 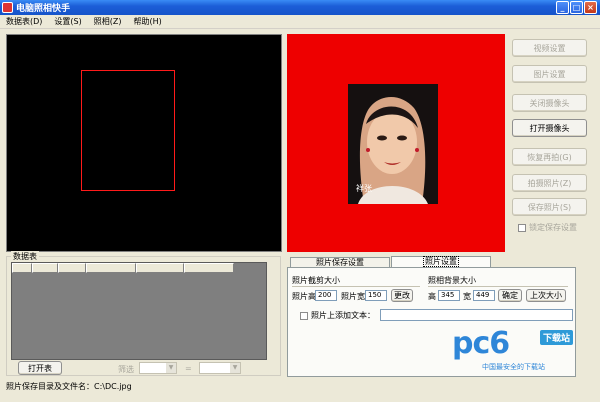 What do you see at coordinates (376, 295) in the screenshot?
I see `photo-width-input: 150` at bounding box center [376, 295].